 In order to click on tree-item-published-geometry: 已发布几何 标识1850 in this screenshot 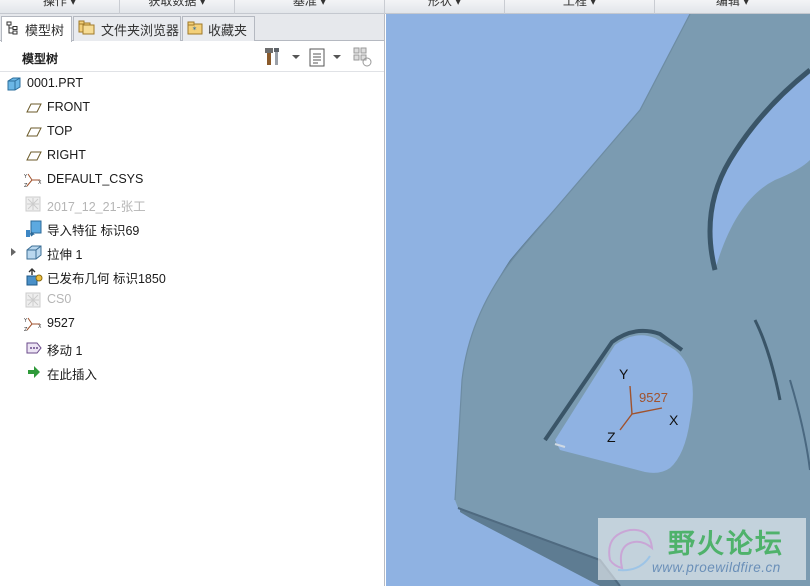, I will do `click(190, 276)`.